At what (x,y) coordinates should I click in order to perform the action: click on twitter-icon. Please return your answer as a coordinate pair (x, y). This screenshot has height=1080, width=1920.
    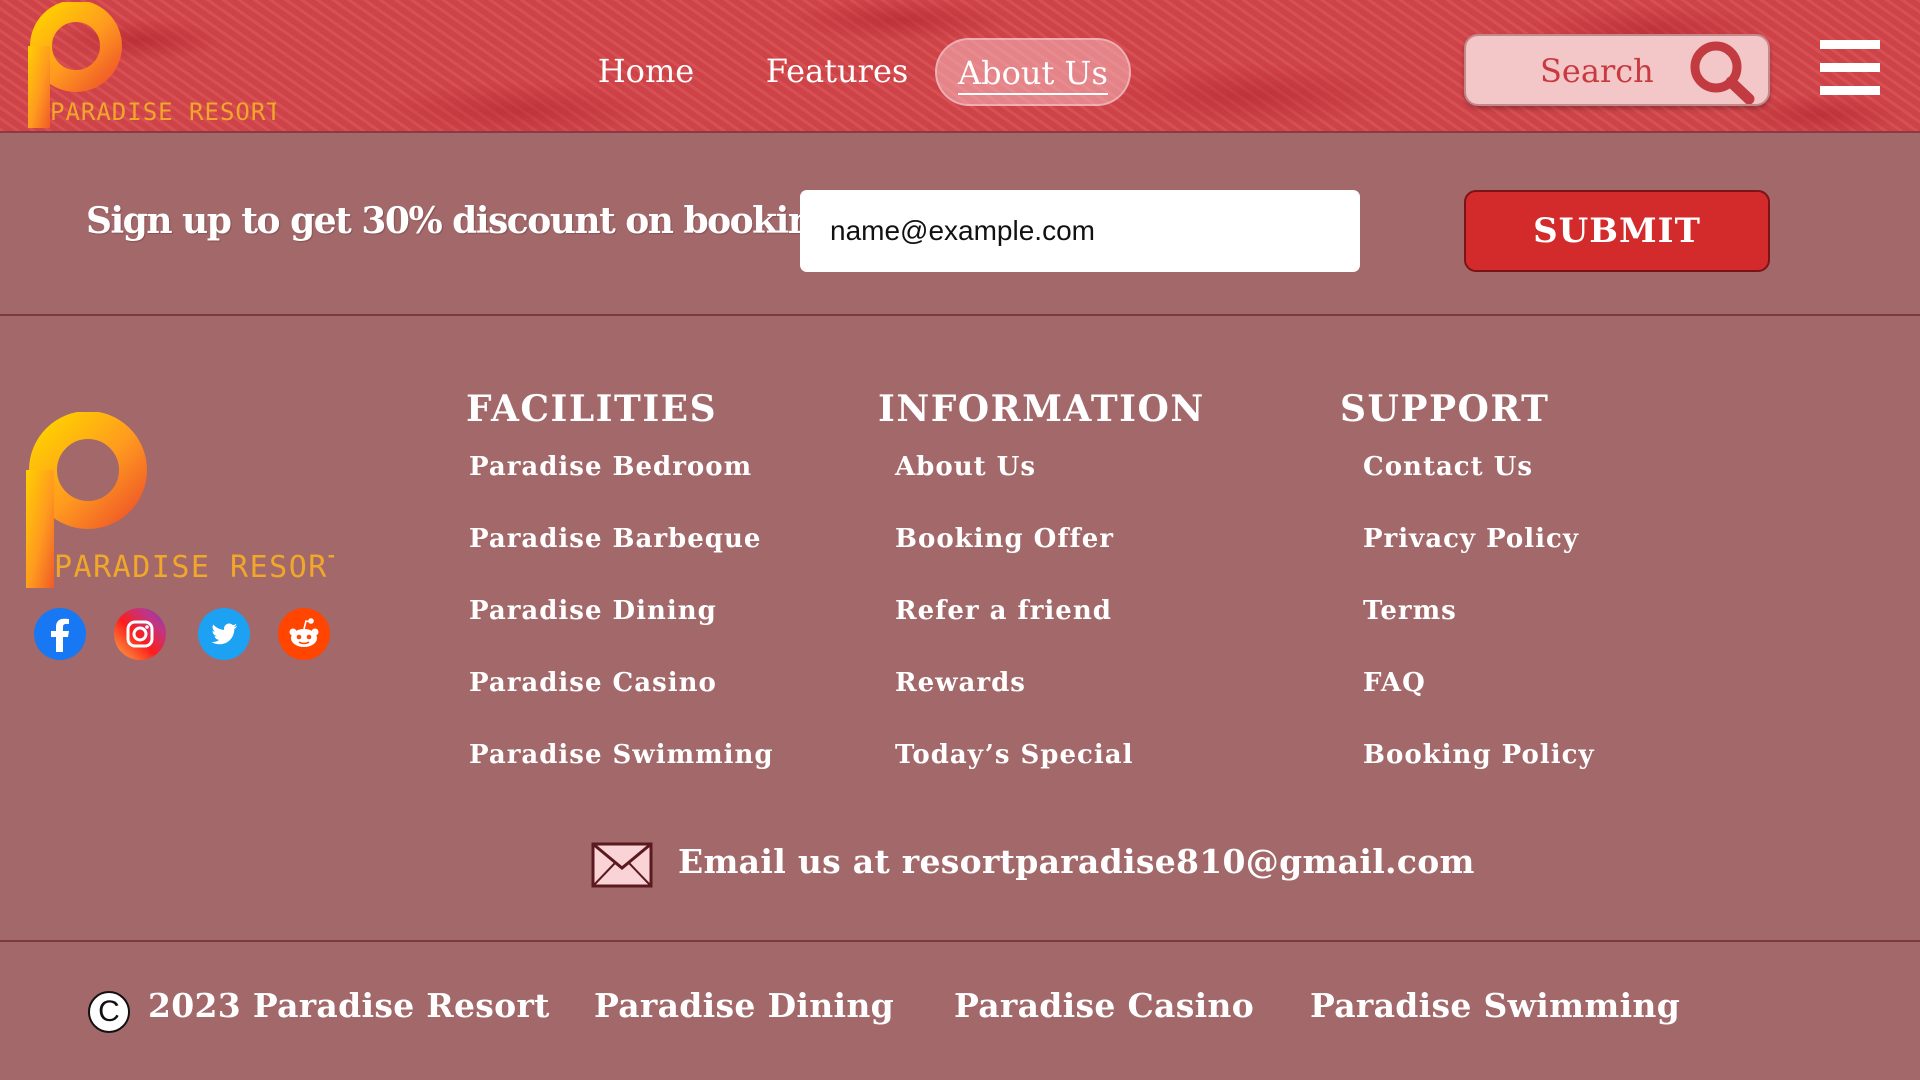
    Looking at the image, I should click on (224, 634).